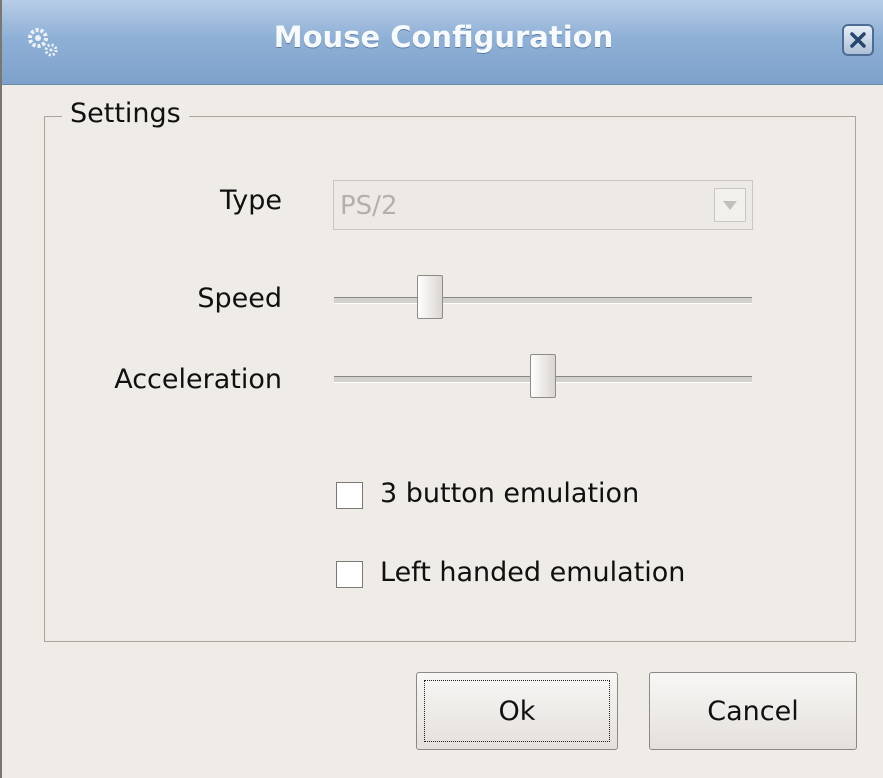 The image size is (883, 778). Describe the element at coordinates (349, 495) in the screenshot. I see `three-button-emulation-checkbox` at that location.